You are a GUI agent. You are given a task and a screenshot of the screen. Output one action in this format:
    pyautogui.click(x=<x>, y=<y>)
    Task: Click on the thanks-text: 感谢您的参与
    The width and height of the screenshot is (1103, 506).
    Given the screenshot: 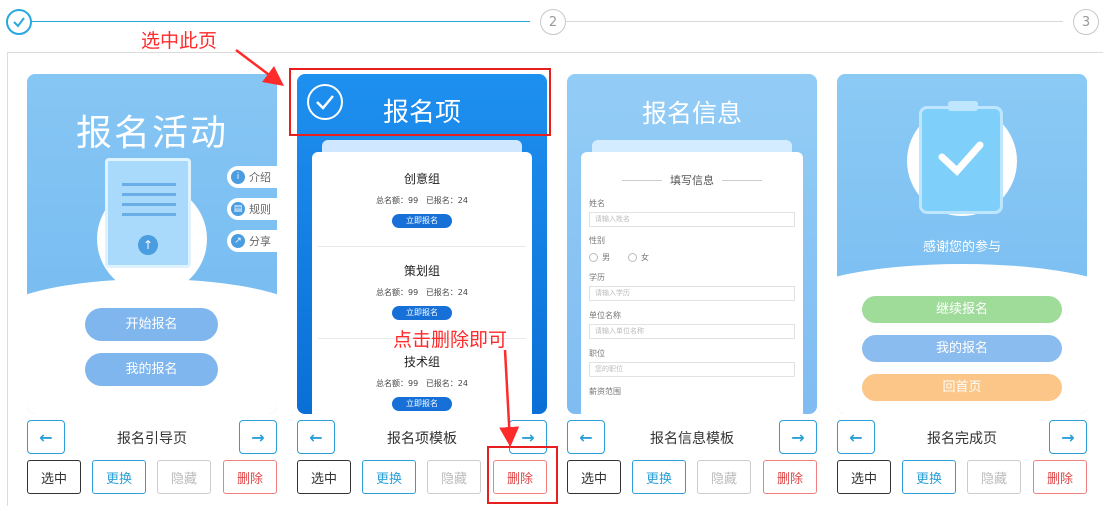 What is the action you would take?
    pyautogui.click(x=961, y=247)
    